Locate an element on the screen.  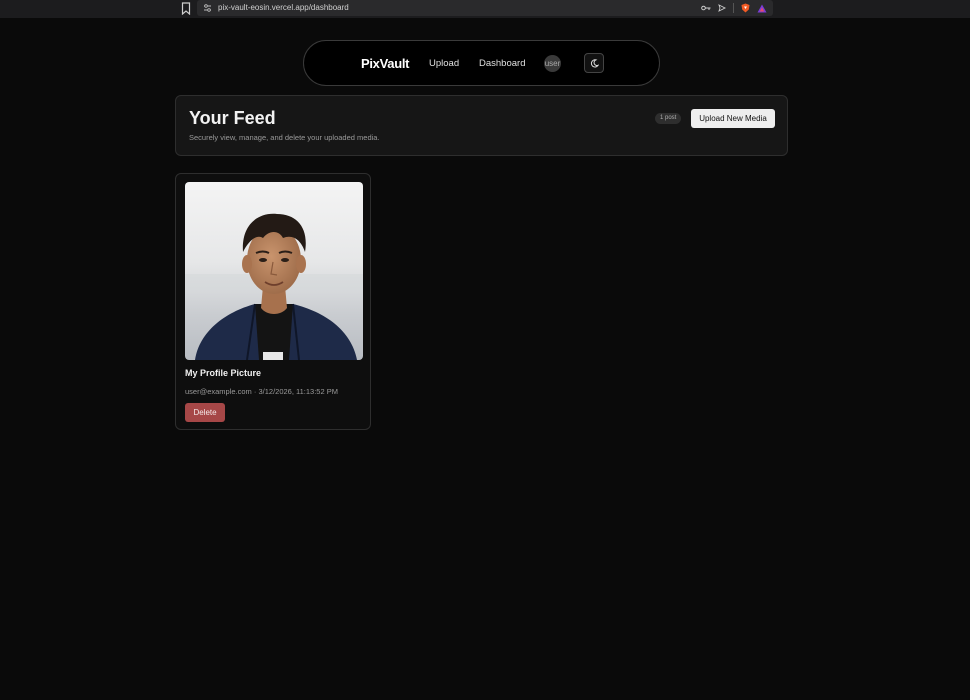
post-count-badge: 1 post is located at coordinates (668, 118).